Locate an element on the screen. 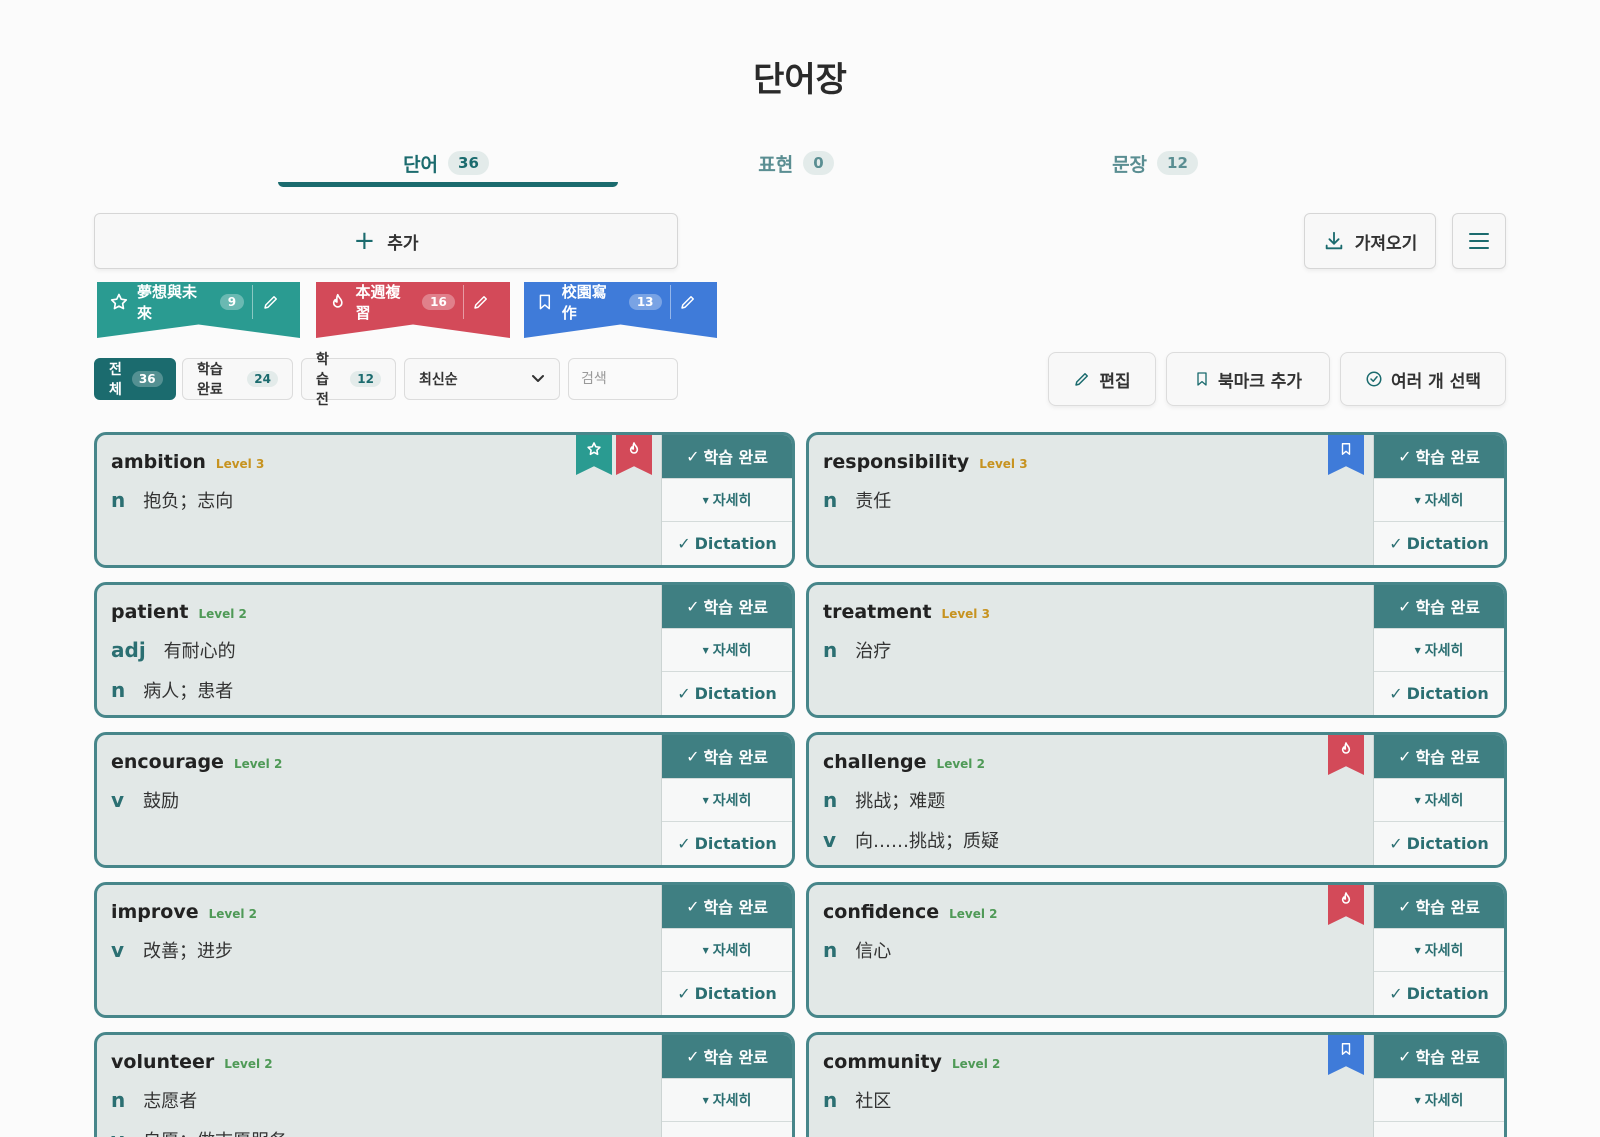 The image size is (1600, 1137). multi-select-button: 여러 개 선택 is located at coordinates (1423, 379).